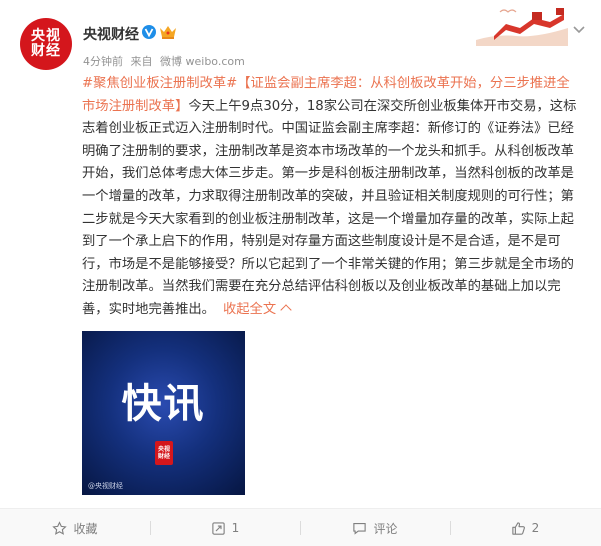 This screenshot has width=601, height=546. What do you see at coordinates (286, 310) in the screenshot?
I see `chevron-up-icon` at bounding box center [286, 310].